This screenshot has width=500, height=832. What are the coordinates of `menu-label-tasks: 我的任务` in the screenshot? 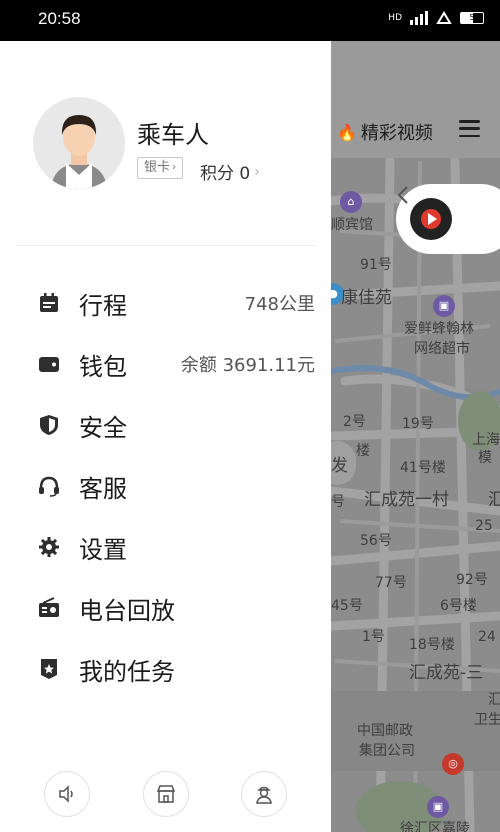 It's located at (127, 671).